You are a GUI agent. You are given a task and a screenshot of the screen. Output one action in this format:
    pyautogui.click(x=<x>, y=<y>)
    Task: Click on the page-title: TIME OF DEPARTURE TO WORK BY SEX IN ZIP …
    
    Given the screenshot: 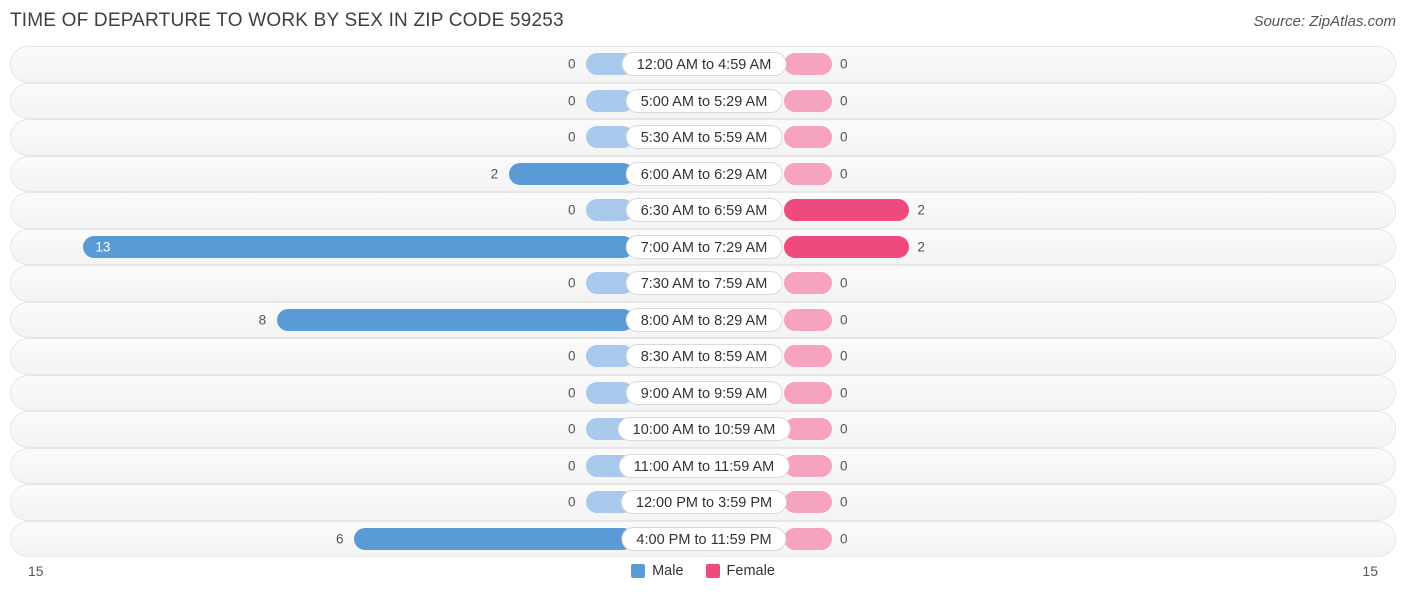 What is the action you would take?
    pyautogui.click(x=287, y=20)
    